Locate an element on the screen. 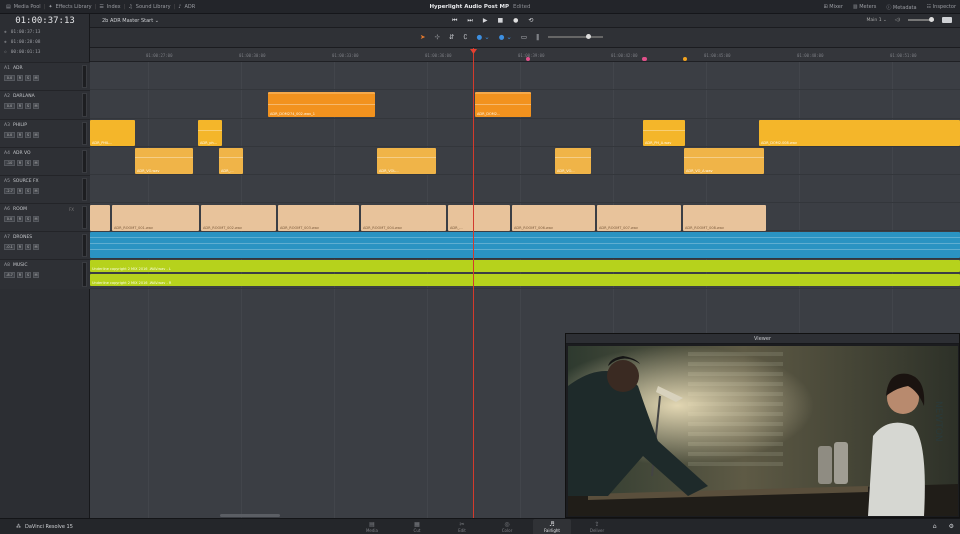 This screenshot has width=960, height=534. effects-library-button: Effects Library is located at coordinates (74, 7).